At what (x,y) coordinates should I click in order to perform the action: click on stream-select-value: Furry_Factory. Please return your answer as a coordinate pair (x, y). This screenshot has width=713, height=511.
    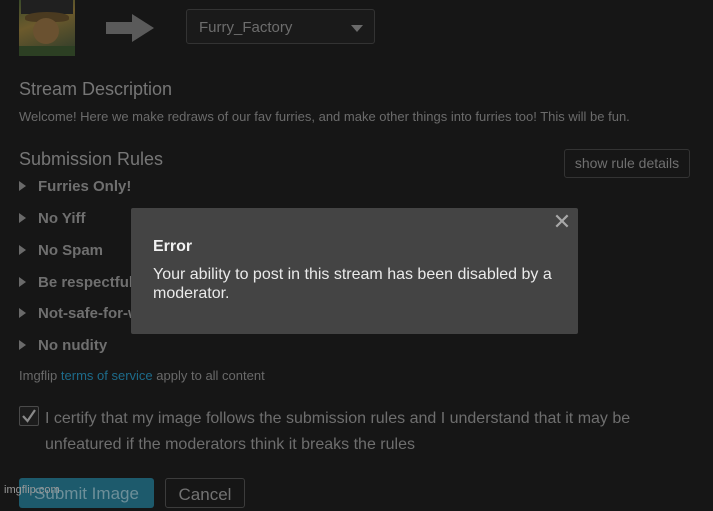
    Looking at the image, I should click on (246, 27).